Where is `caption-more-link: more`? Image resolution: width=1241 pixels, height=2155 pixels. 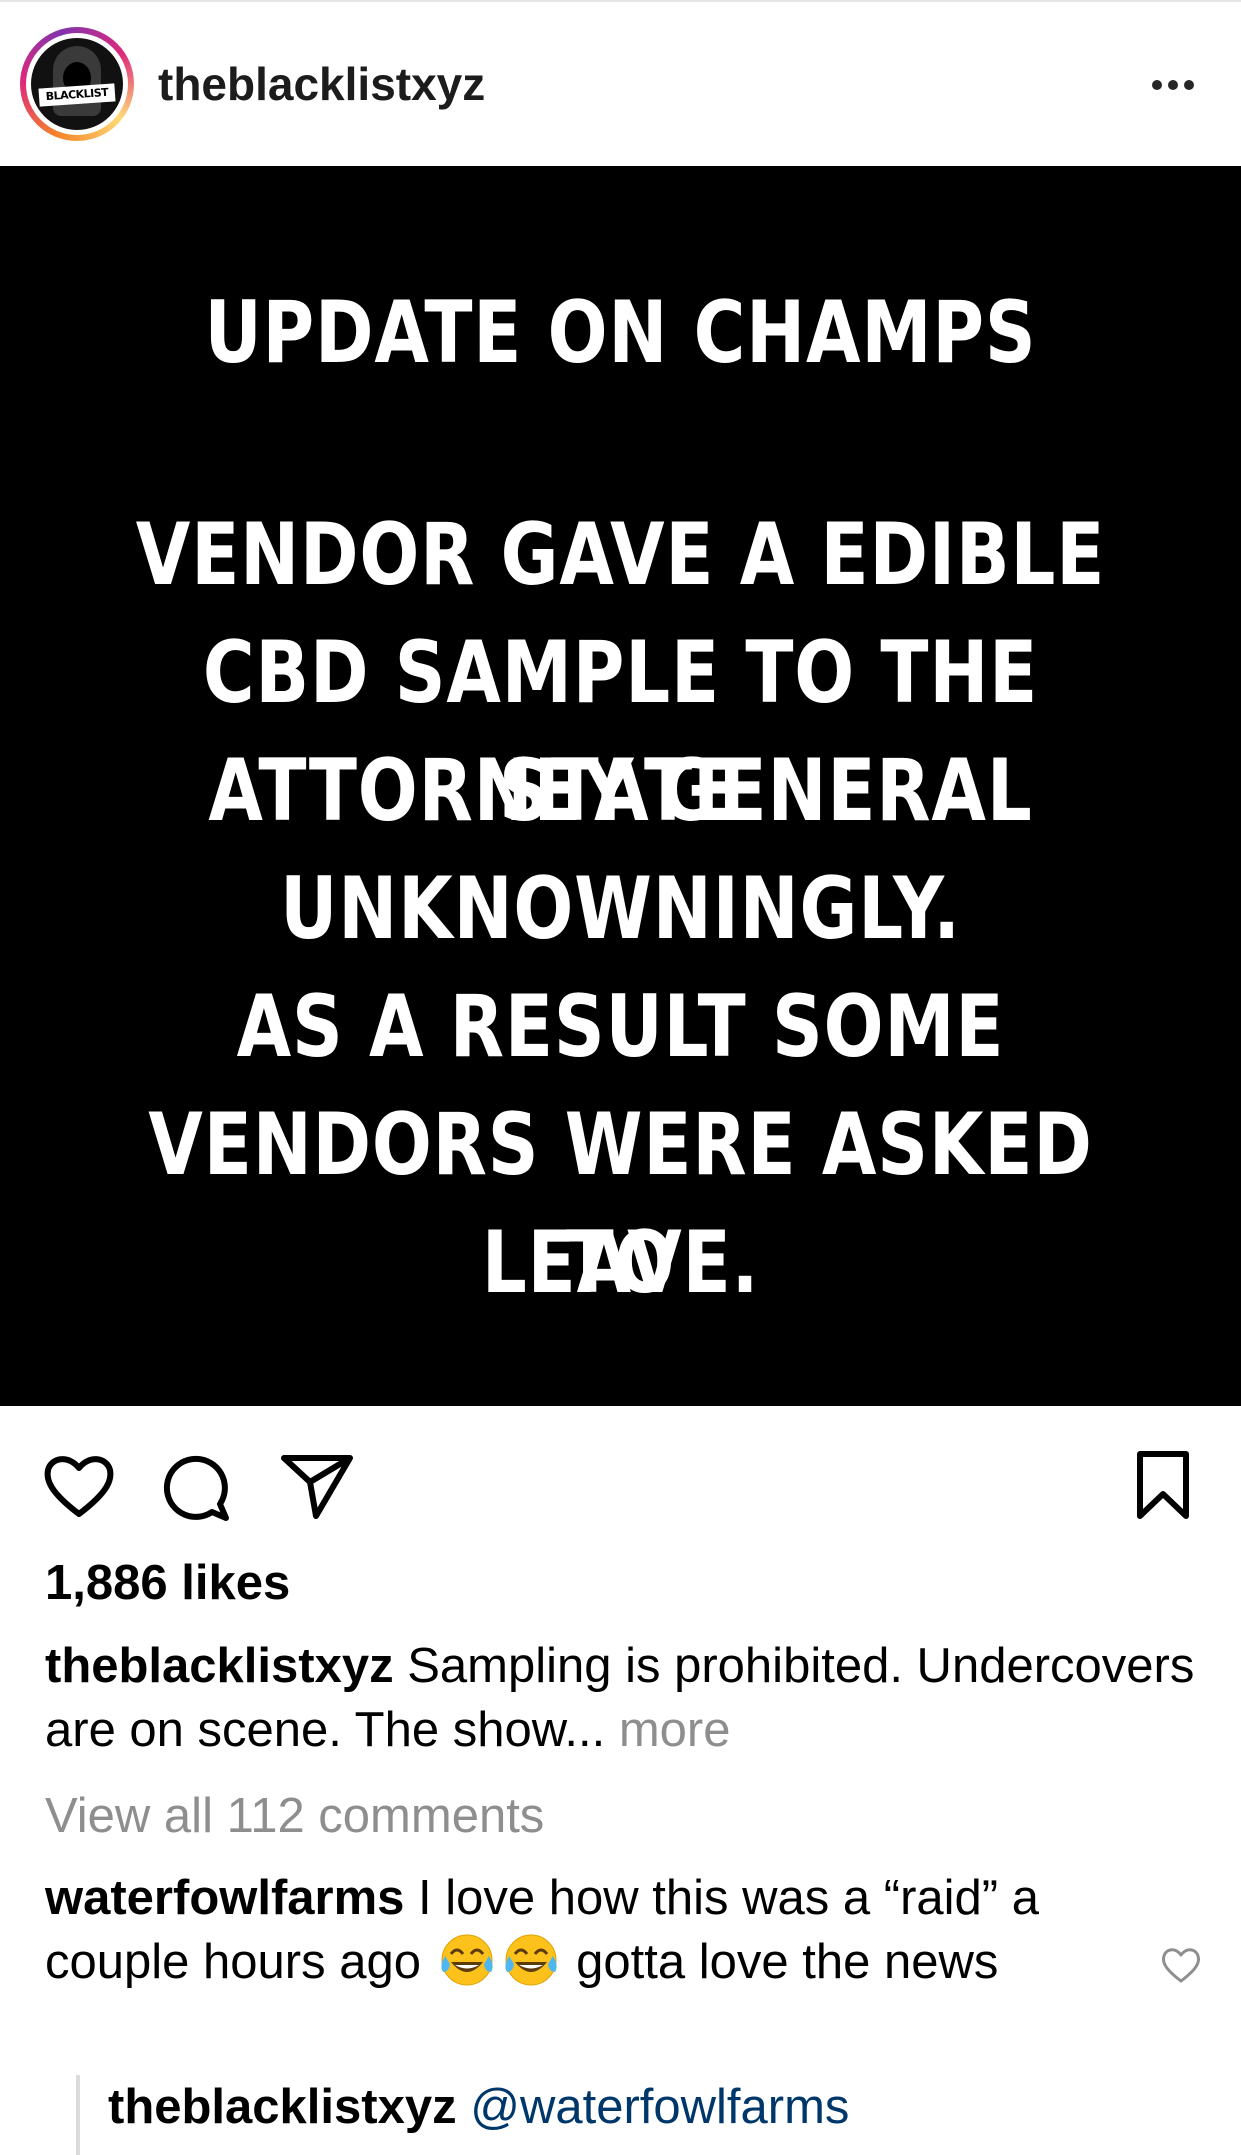
caption-more-link: more is located at coordinates (675, 1730).